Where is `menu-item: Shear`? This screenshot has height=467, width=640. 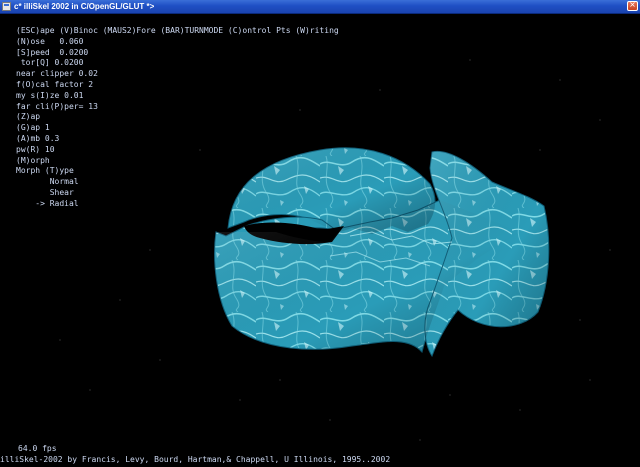 menu-item: Shear is located at coordinates (177, 193).